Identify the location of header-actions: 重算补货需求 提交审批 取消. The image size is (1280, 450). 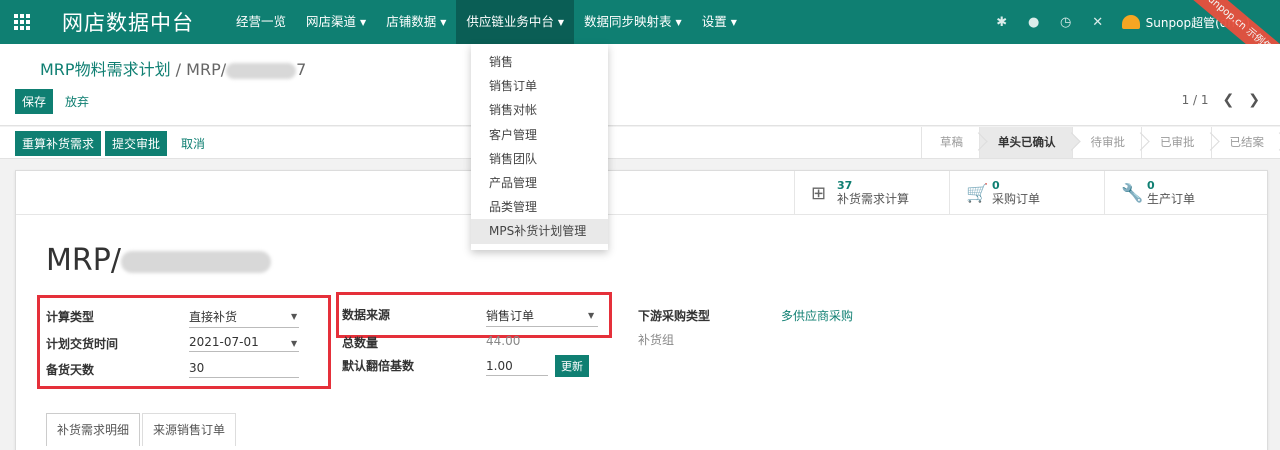
(110, 143).